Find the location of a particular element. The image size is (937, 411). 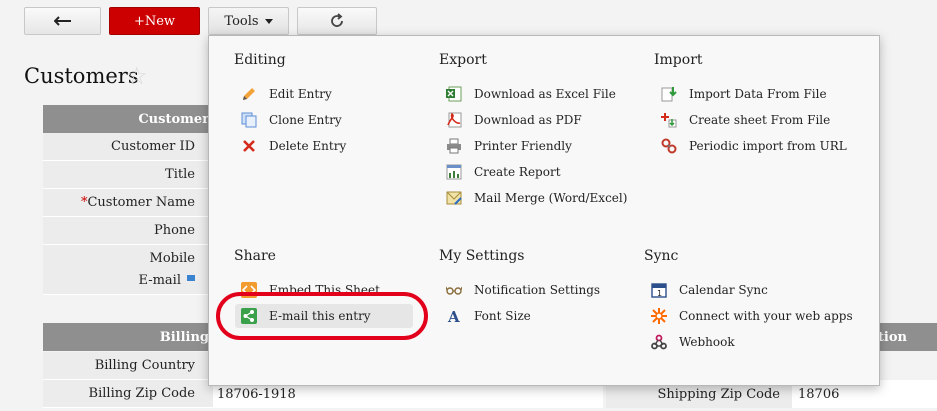

menu-item-download-excel: Download as Excel File is located at coordinates (531, 94).